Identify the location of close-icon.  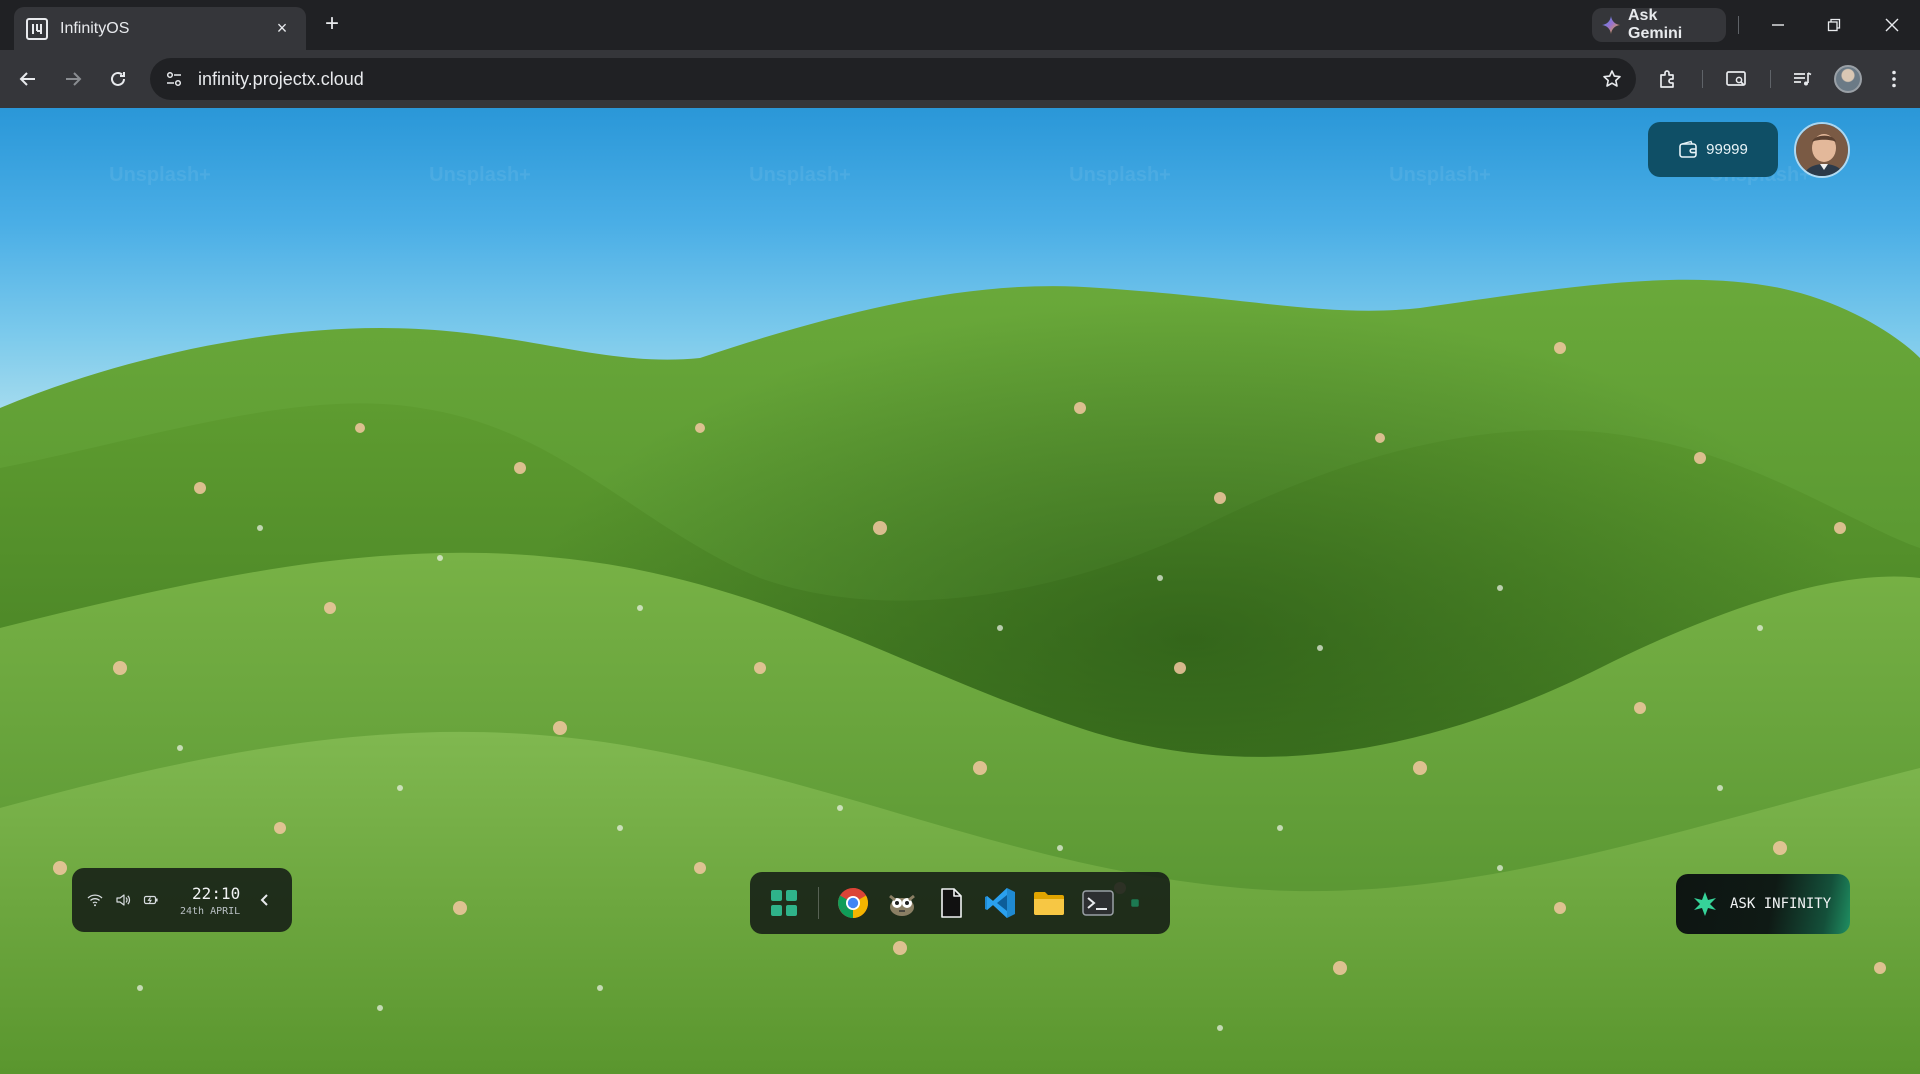
(1892, 25).